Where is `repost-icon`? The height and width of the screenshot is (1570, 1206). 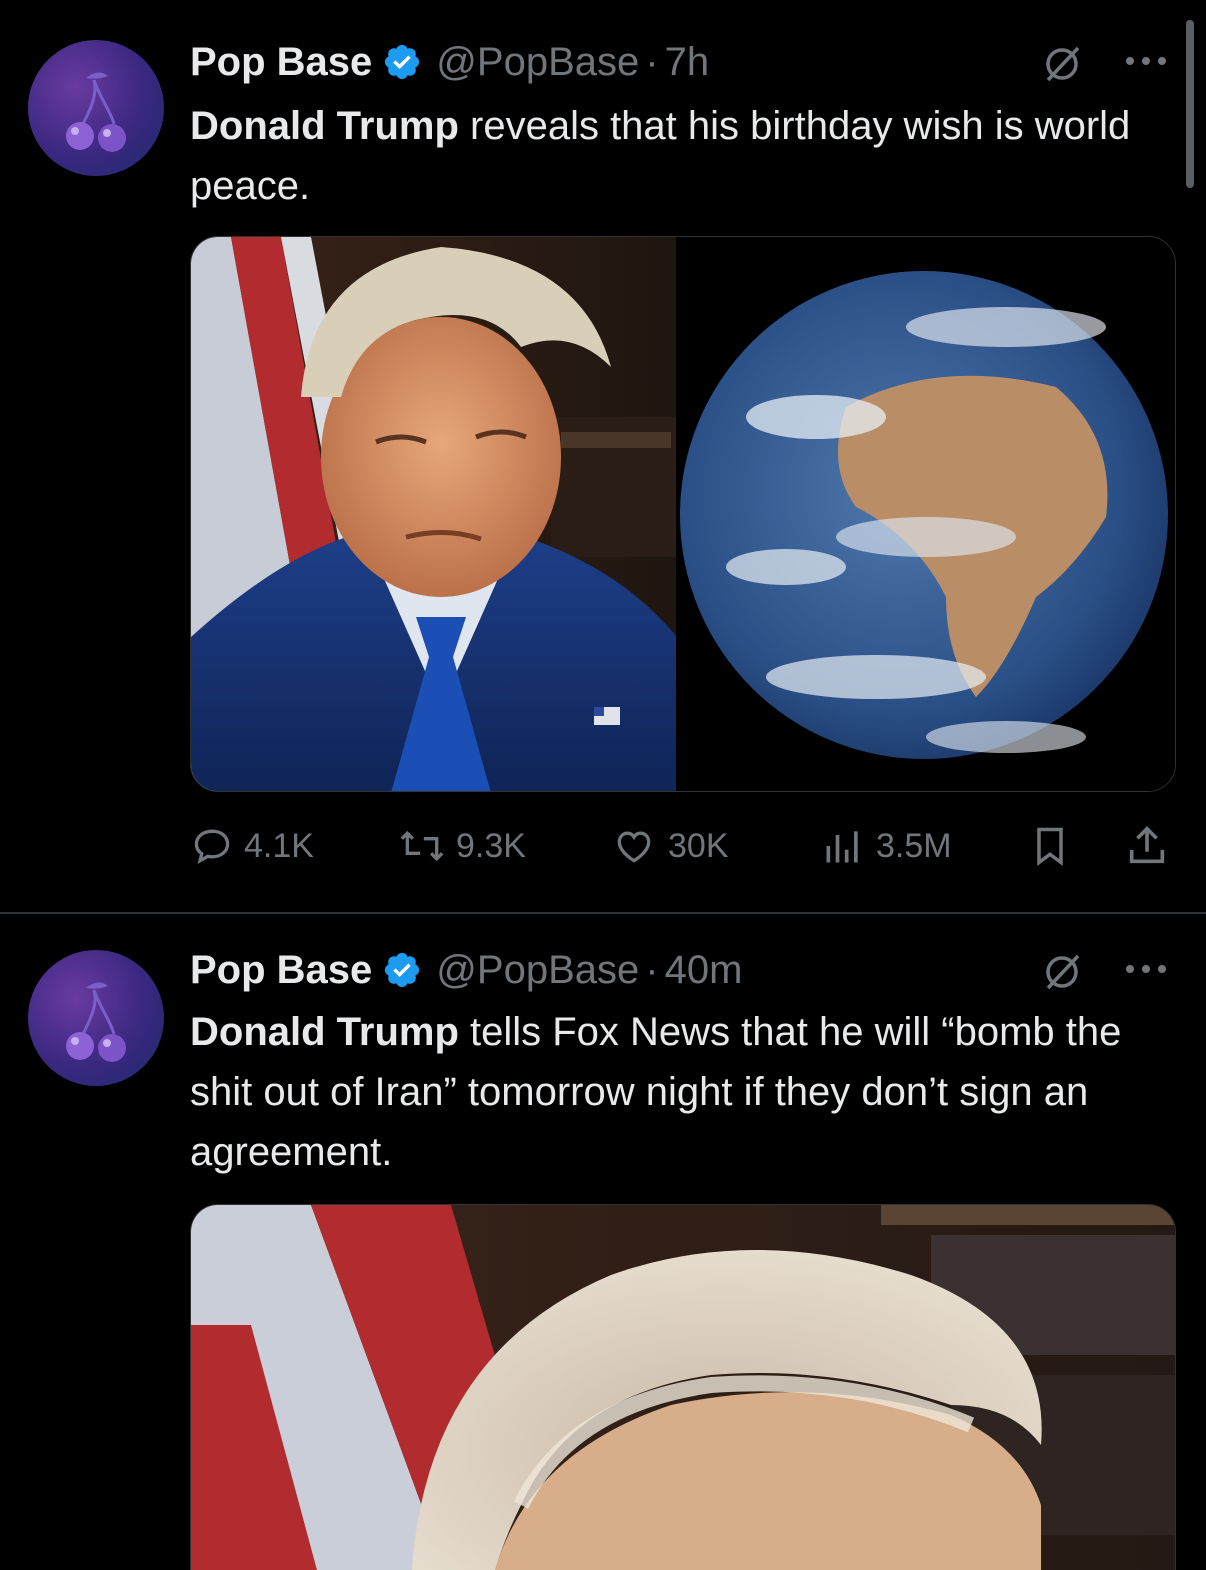
repost-icon is located at coordinates (422, 846).